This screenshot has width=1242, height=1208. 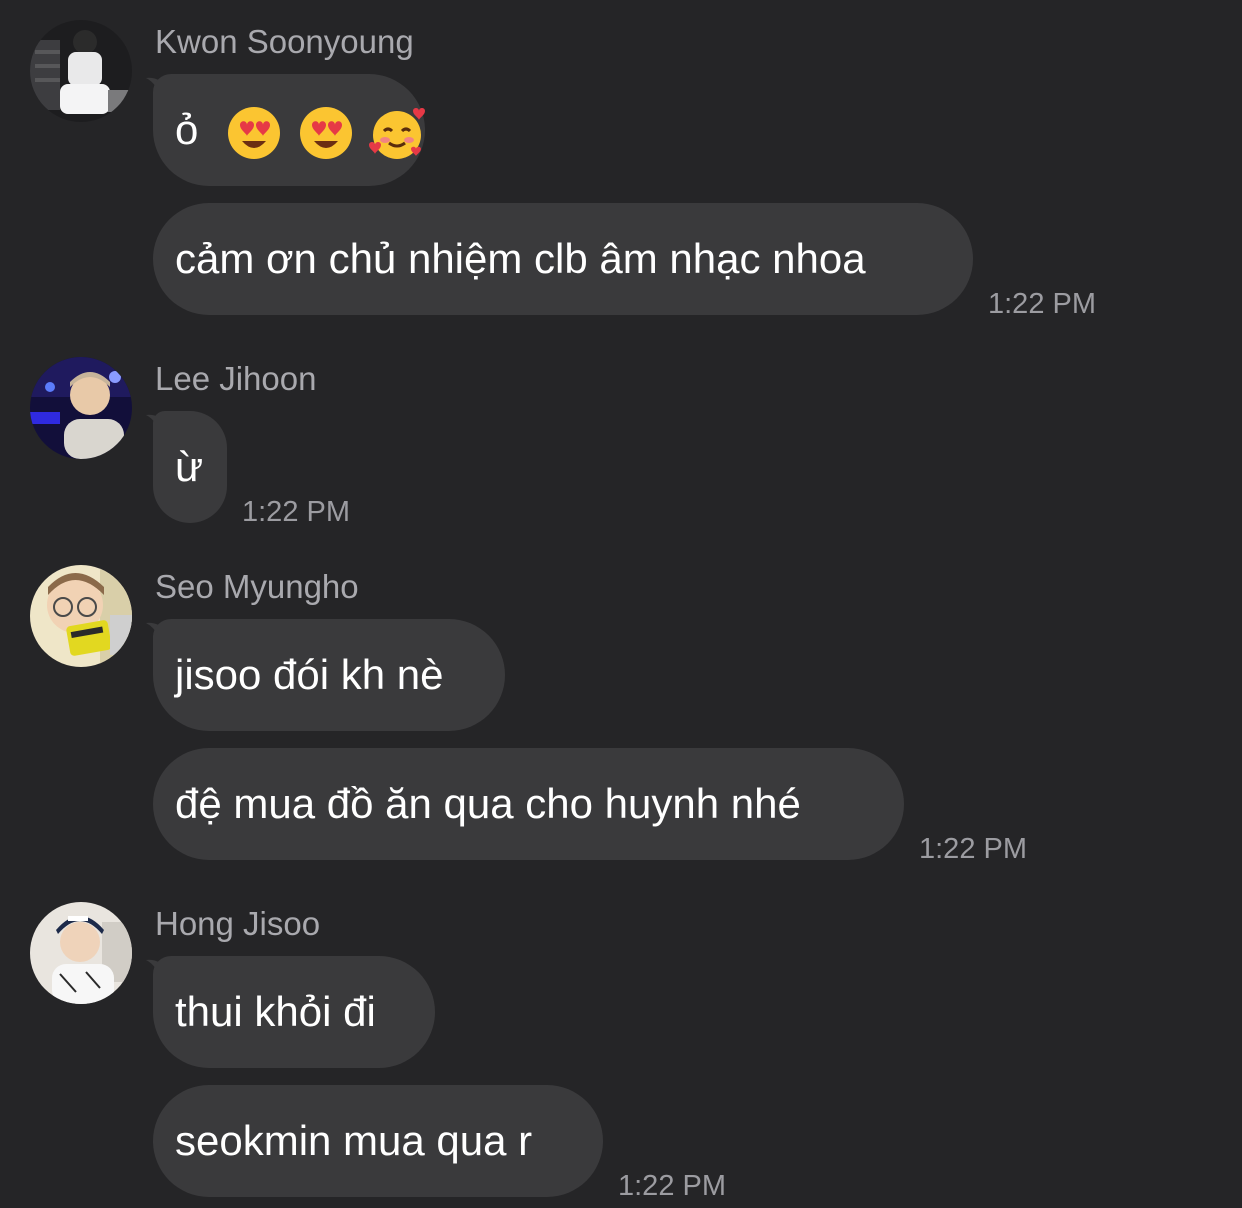 What do you see at coordinates (354, 1140) in the screenshot?
I see `message-text: seokmin mua qua r` at bounding box center [354, 1140].